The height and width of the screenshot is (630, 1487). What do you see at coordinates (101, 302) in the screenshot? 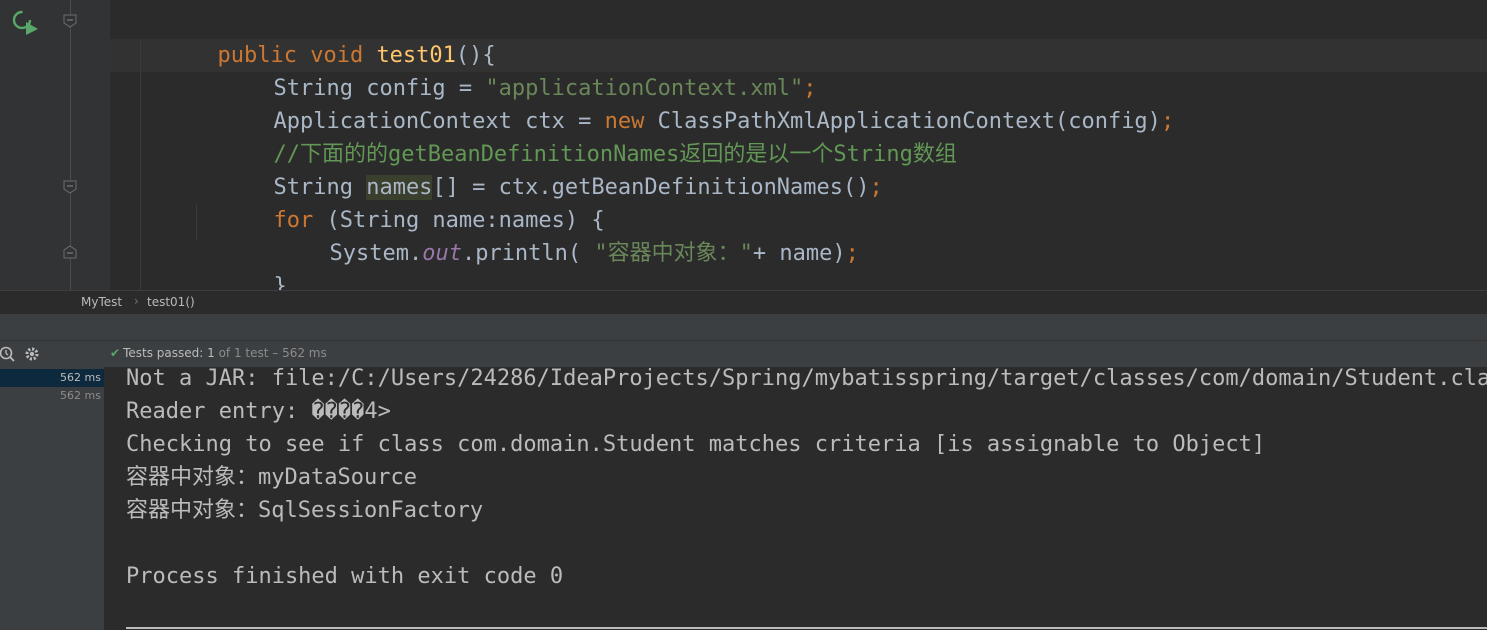
I see `breadcrumb-class: MyTest` at bounding box center [101, 302].